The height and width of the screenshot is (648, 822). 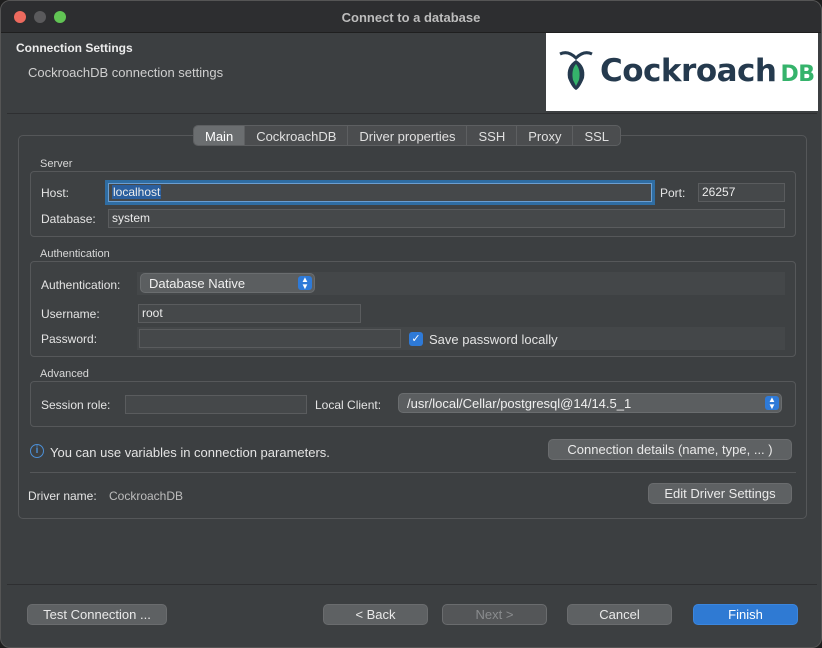 What do you see at coordinates (720, 493) in the screenshot?
I see `edit-driver-settings-button: Edit Driver Settings` at bounding box center [720, 493].